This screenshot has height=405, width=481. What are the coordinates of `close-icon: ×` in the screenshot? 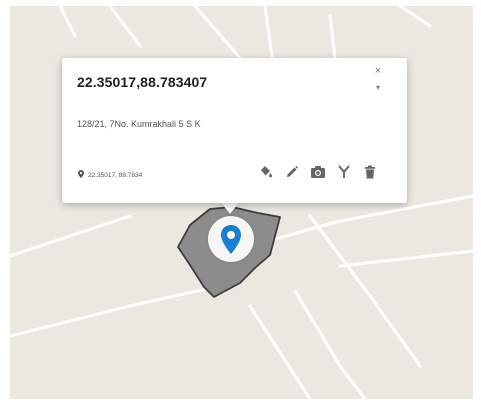 It's located at (378, 71).